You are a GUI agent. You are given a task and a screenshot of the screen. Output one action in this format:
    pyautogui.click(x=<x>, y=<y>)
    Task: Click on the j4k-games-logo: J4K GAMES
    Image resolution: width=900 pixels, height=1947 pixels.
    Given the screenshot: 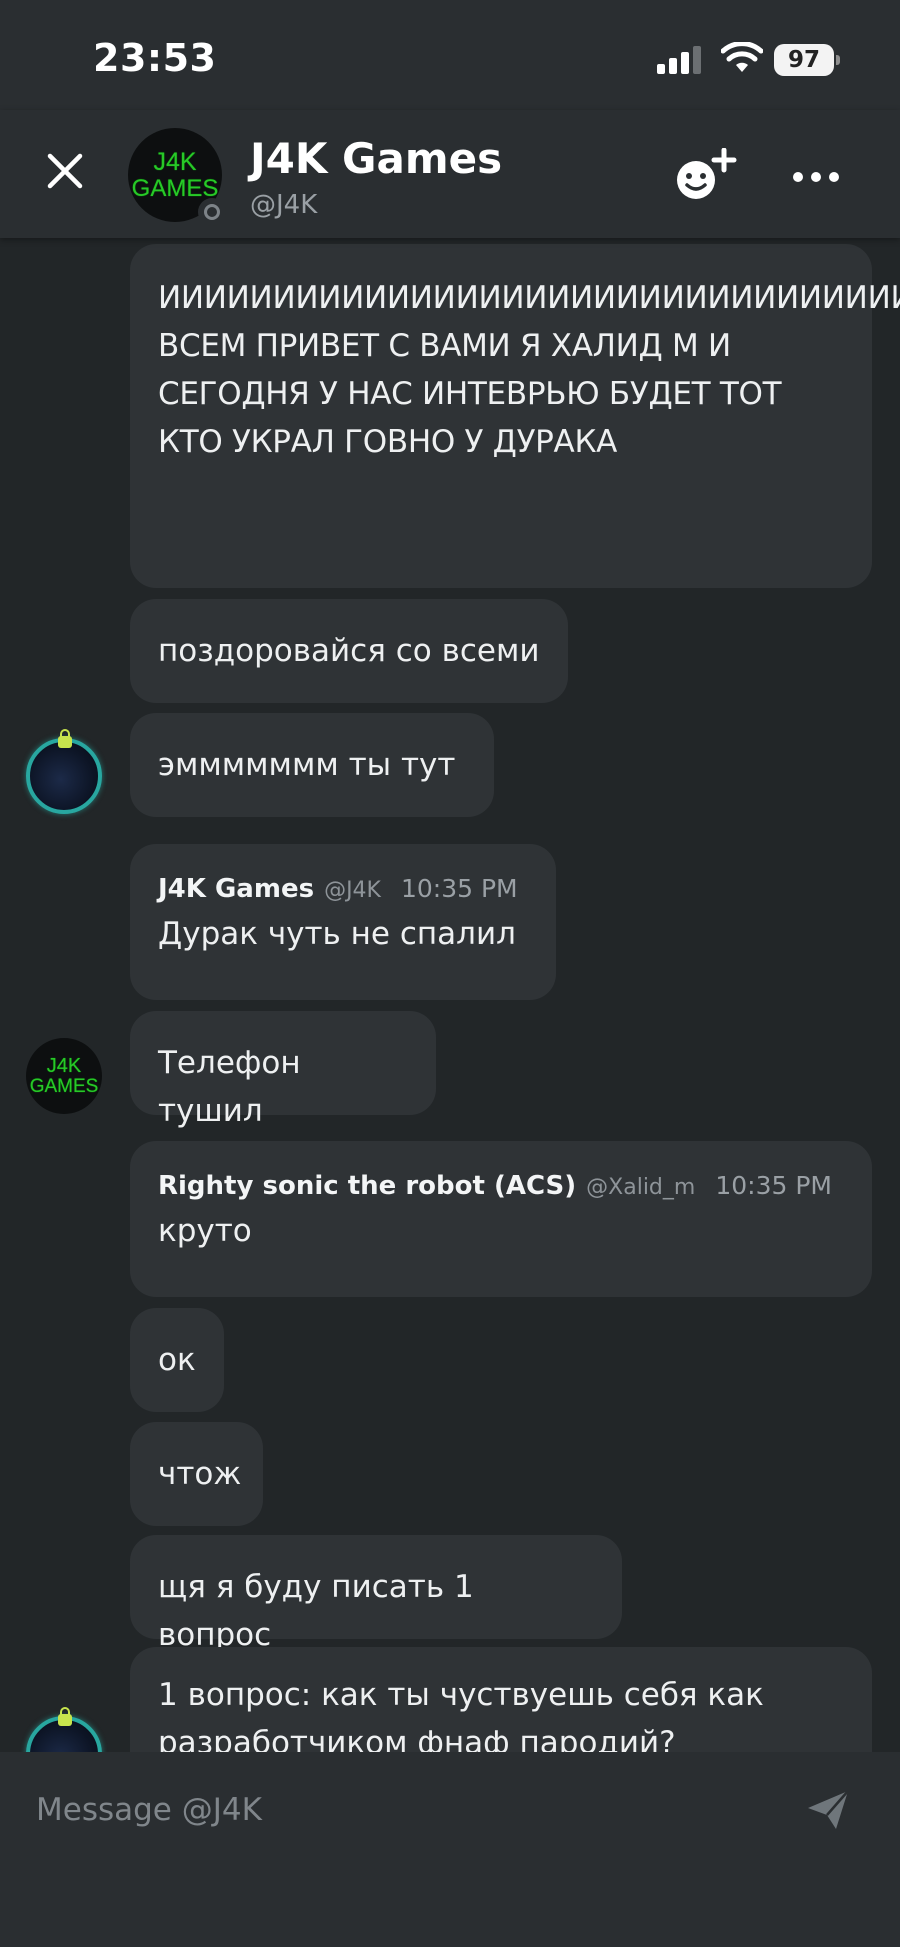 What is the action you would take?
    pyautogui.click(x=64, y=1075)
    